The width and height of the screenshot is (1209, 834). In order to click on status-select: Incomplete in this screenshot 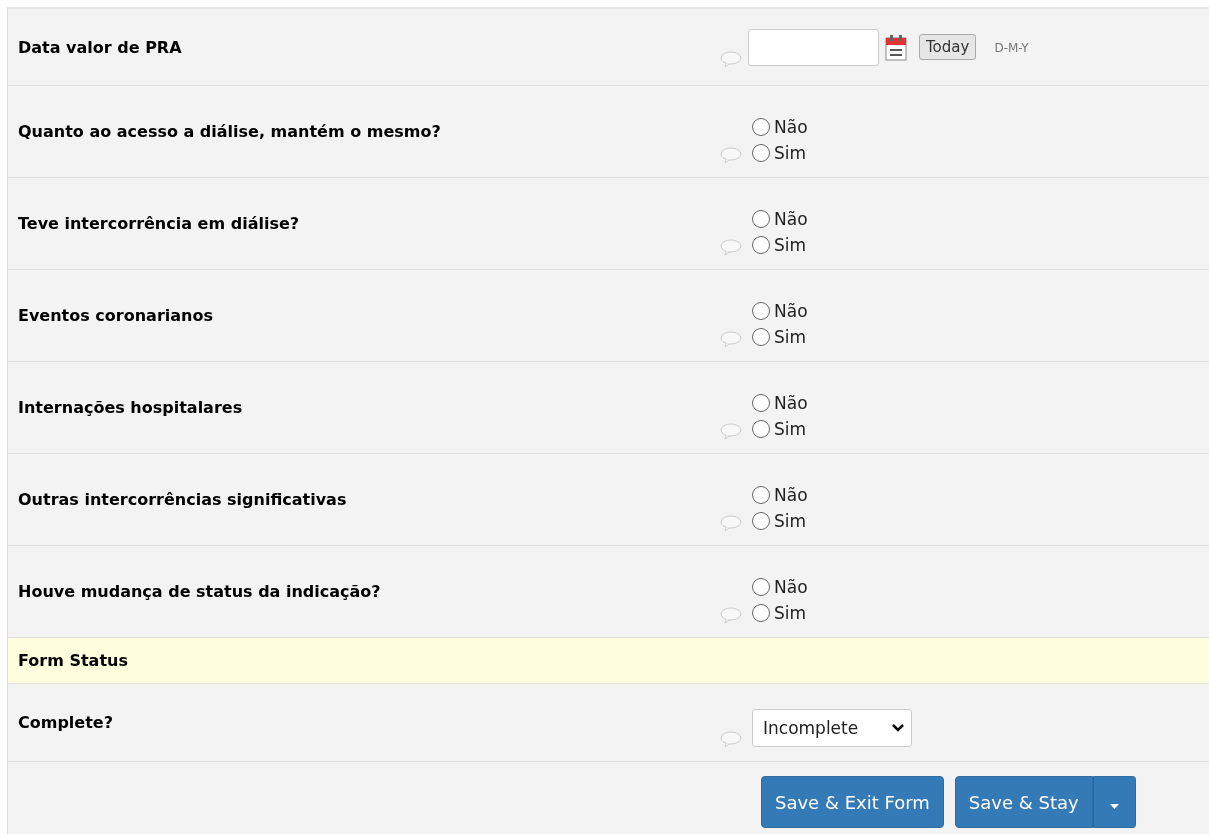, I will do `click(832, 728)`.